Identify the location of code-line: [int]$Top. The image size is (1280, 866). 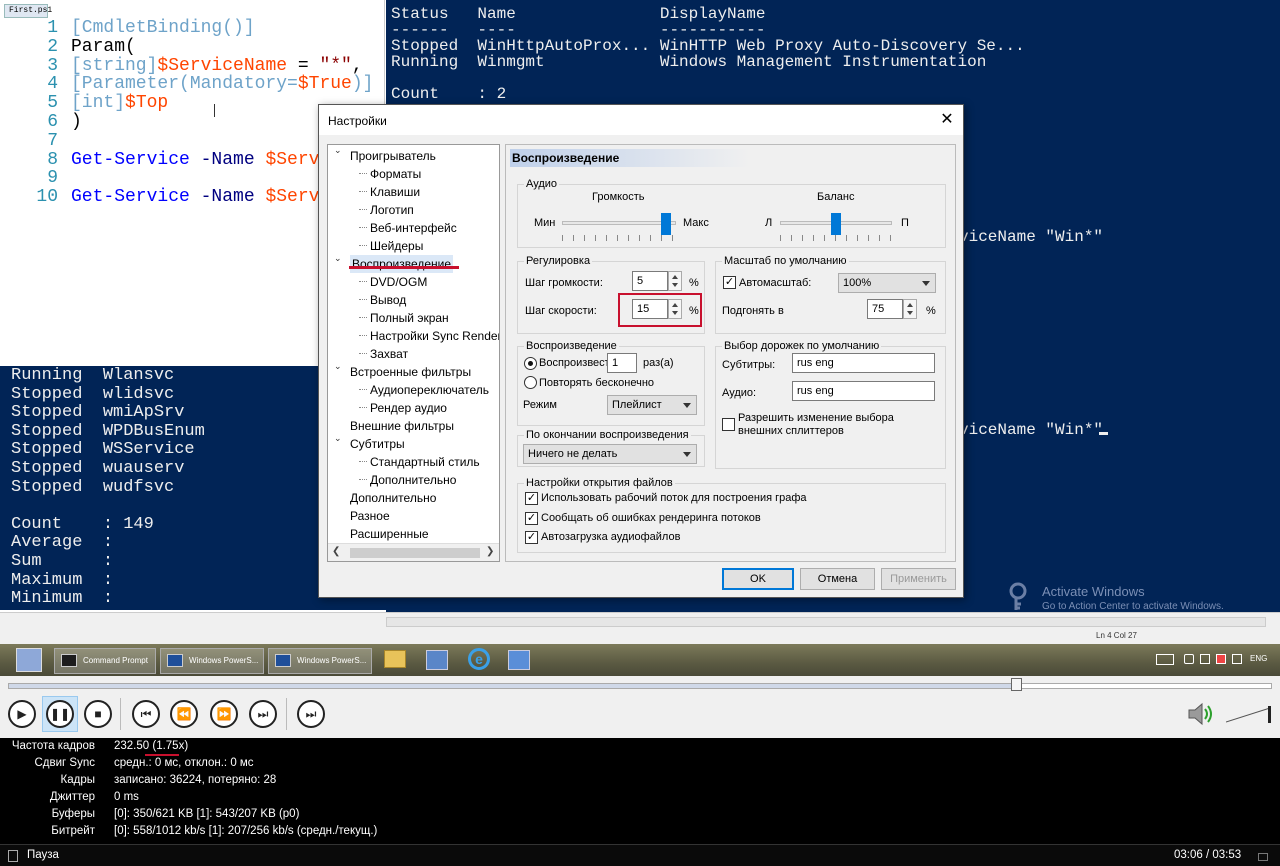
(119, 103).